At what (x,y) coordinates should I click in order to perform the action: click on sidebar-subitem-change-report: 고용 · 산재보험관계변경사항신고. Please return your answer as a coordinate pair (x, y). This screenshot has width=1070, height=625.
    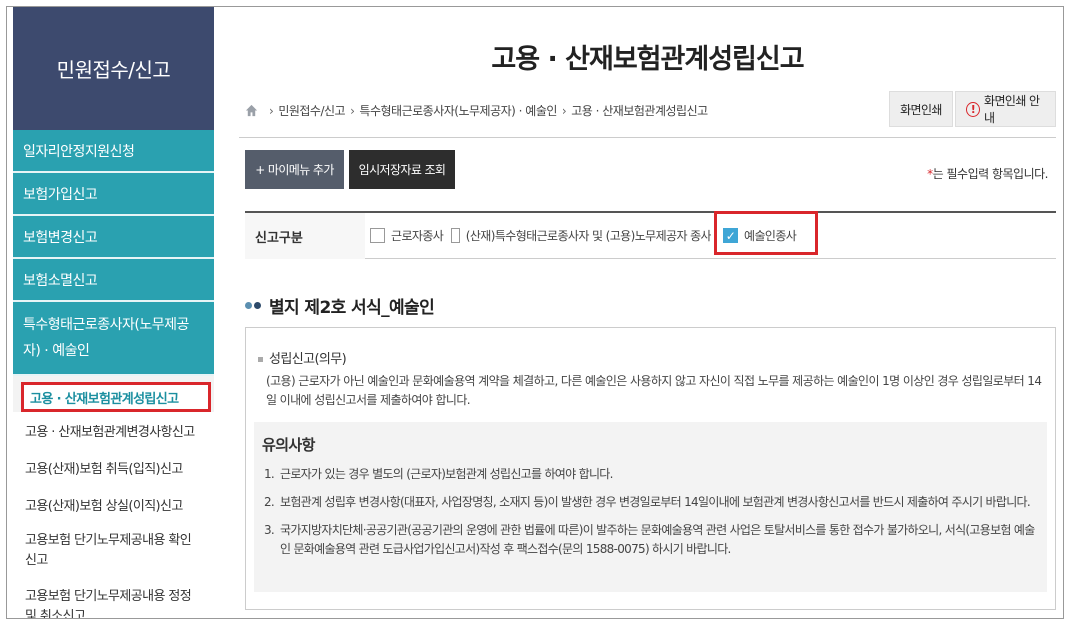
    Looking at the image, I should click on (113, 430).